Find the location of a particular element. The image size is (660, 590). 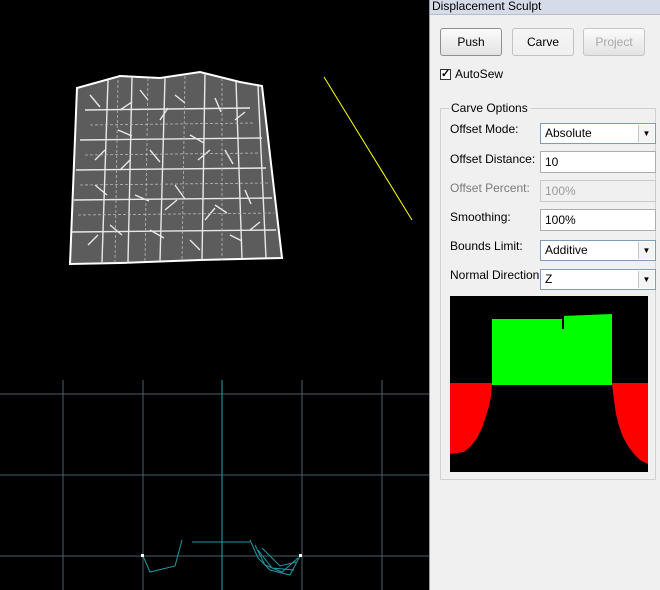

offset-mode-value: Absolute is located at coordinates (568, 133).